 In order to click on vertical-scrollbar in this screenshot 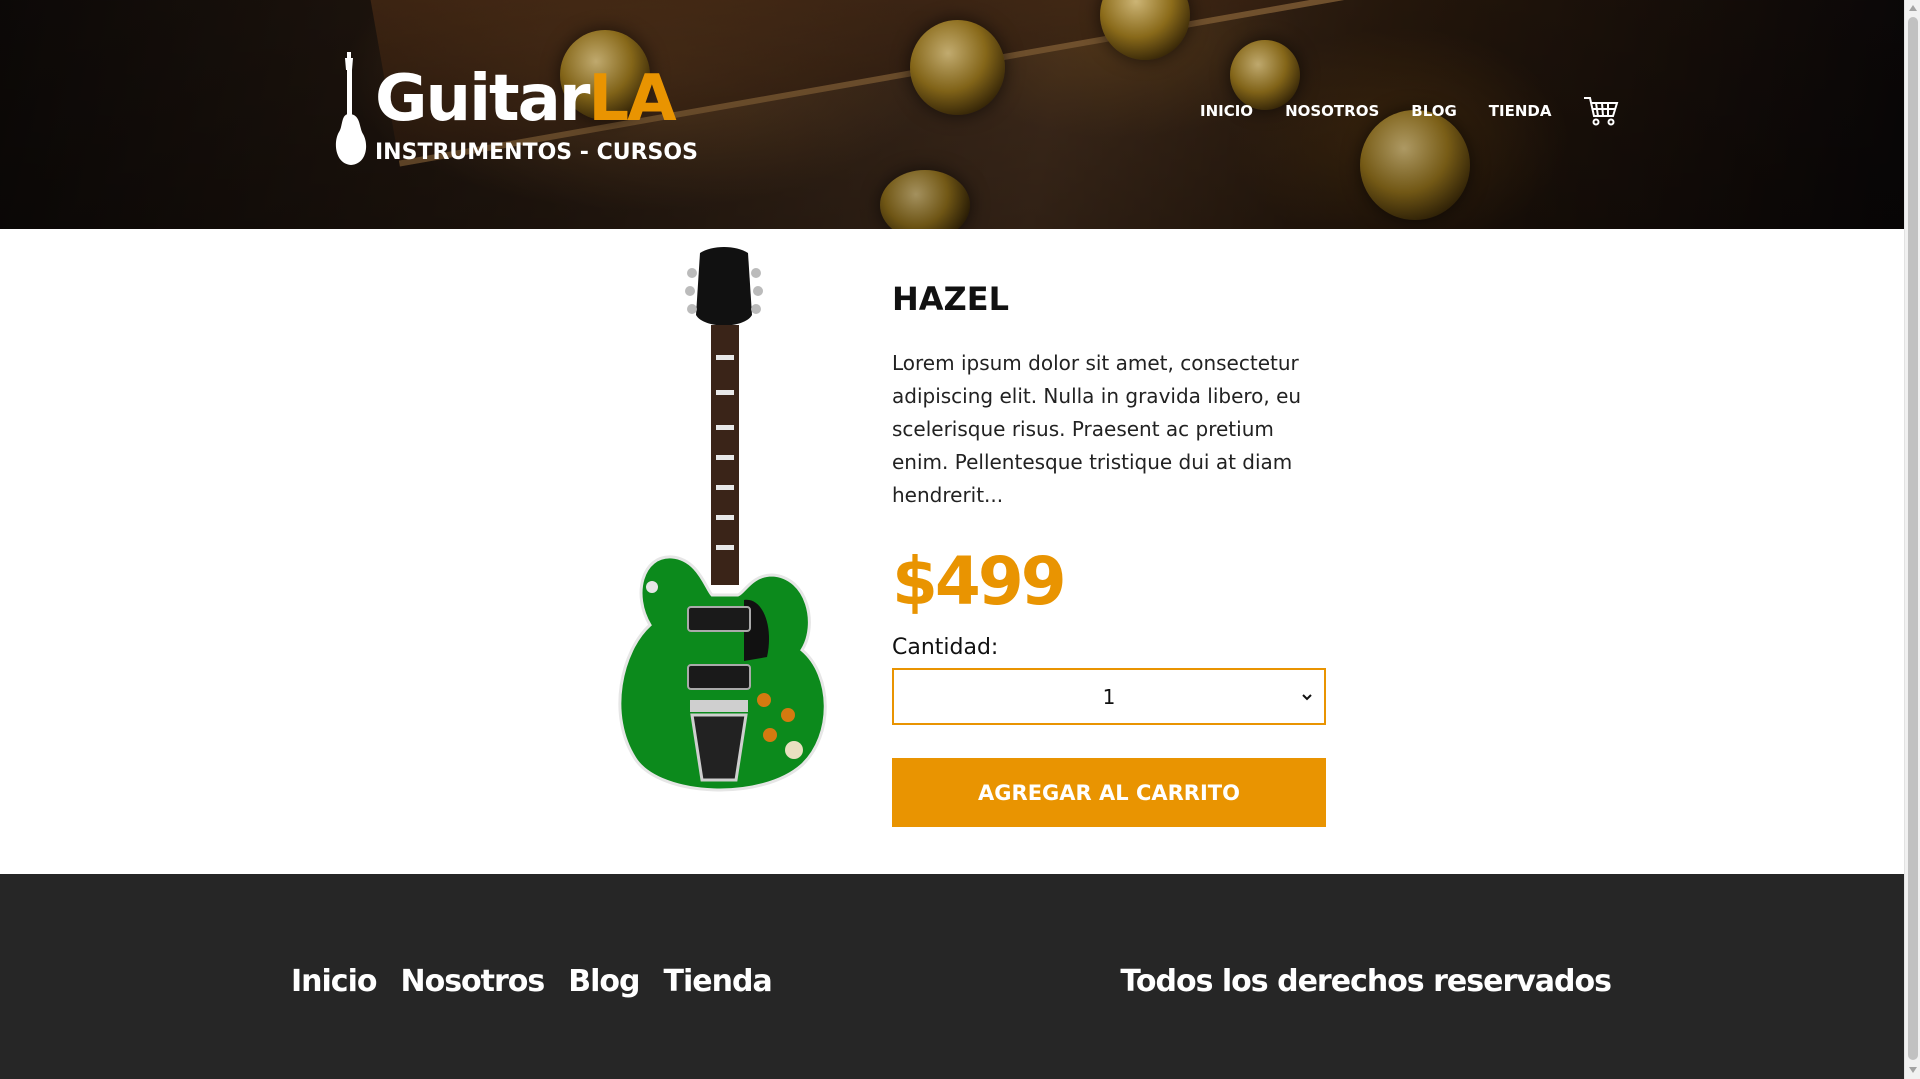, I will do `click(1912, 539)`.